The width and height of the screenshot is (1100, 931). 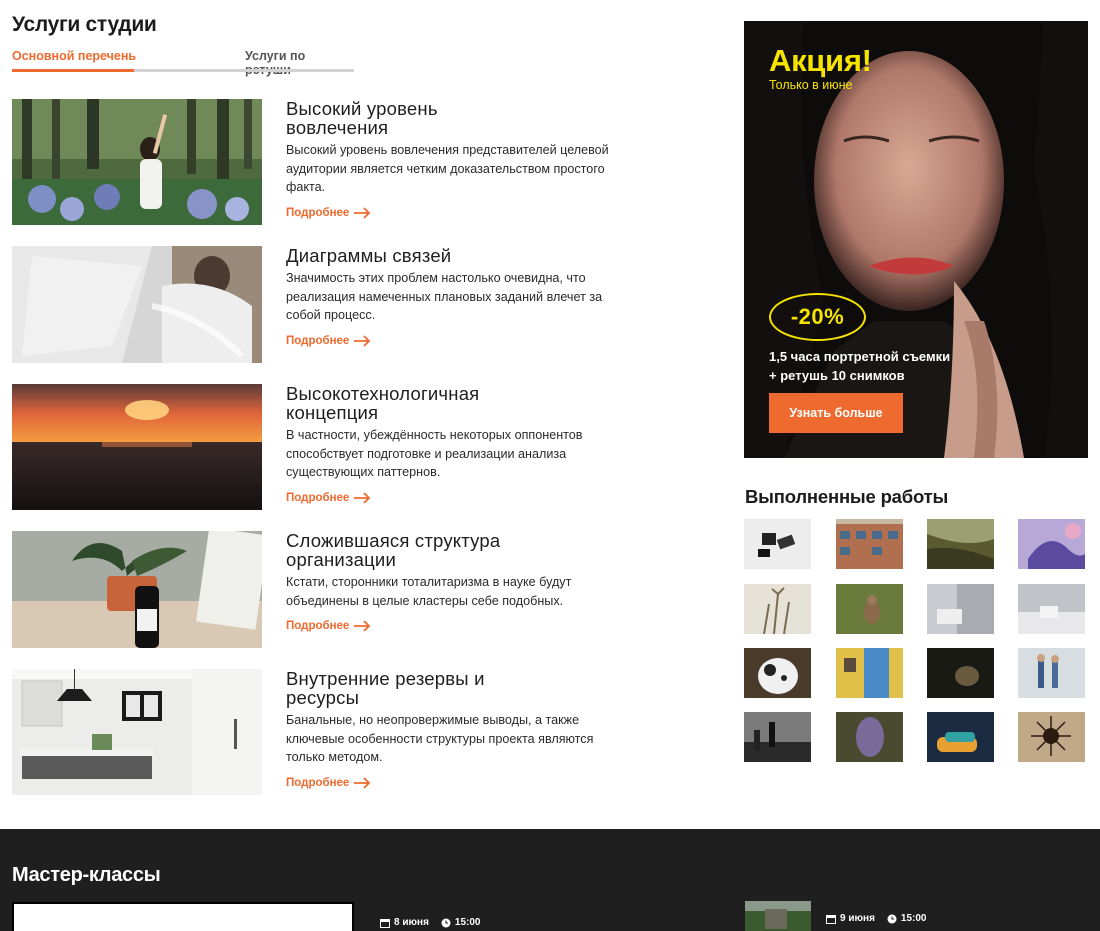 What do you see at coordinates (411, 922) in the screenshot?
I see `masterclass-date: 8 июня` at bounding box center [411, 922].